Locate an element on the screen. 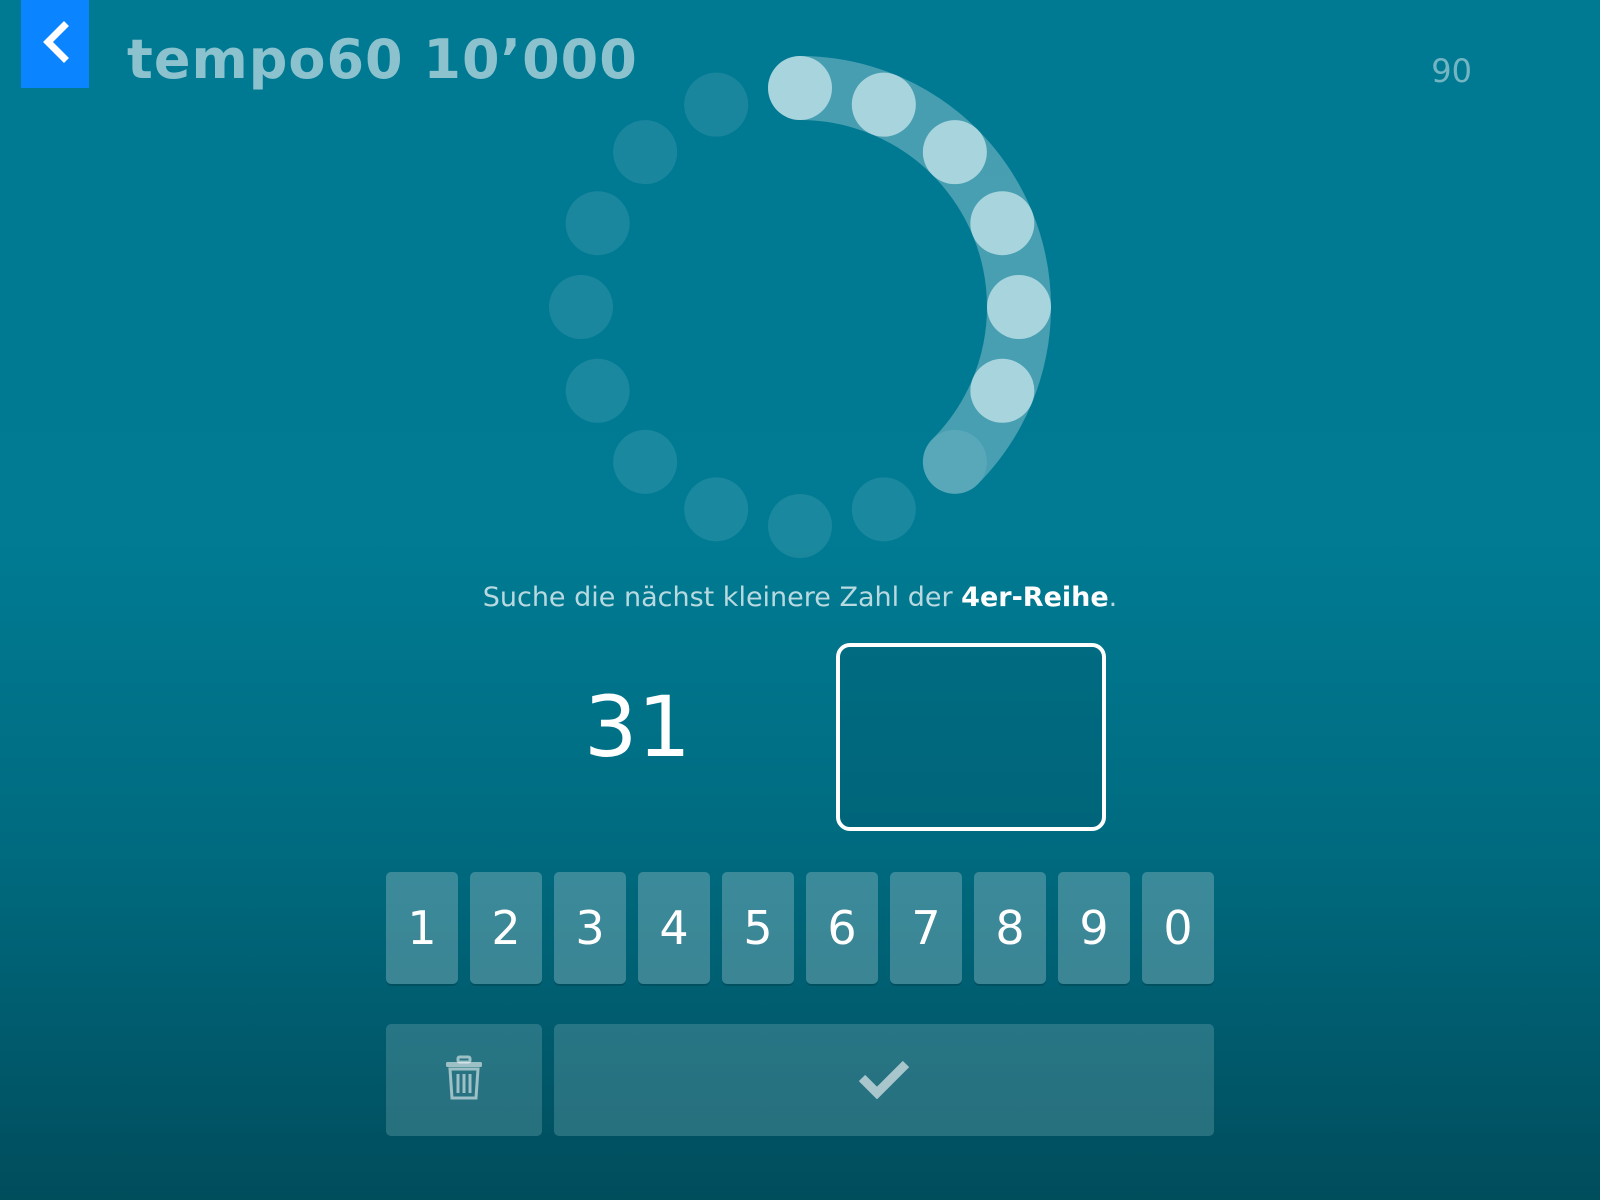  number-keypad: 1 2 3 4 5 6 7 8 9 0 is located at coordinates (800, 928).